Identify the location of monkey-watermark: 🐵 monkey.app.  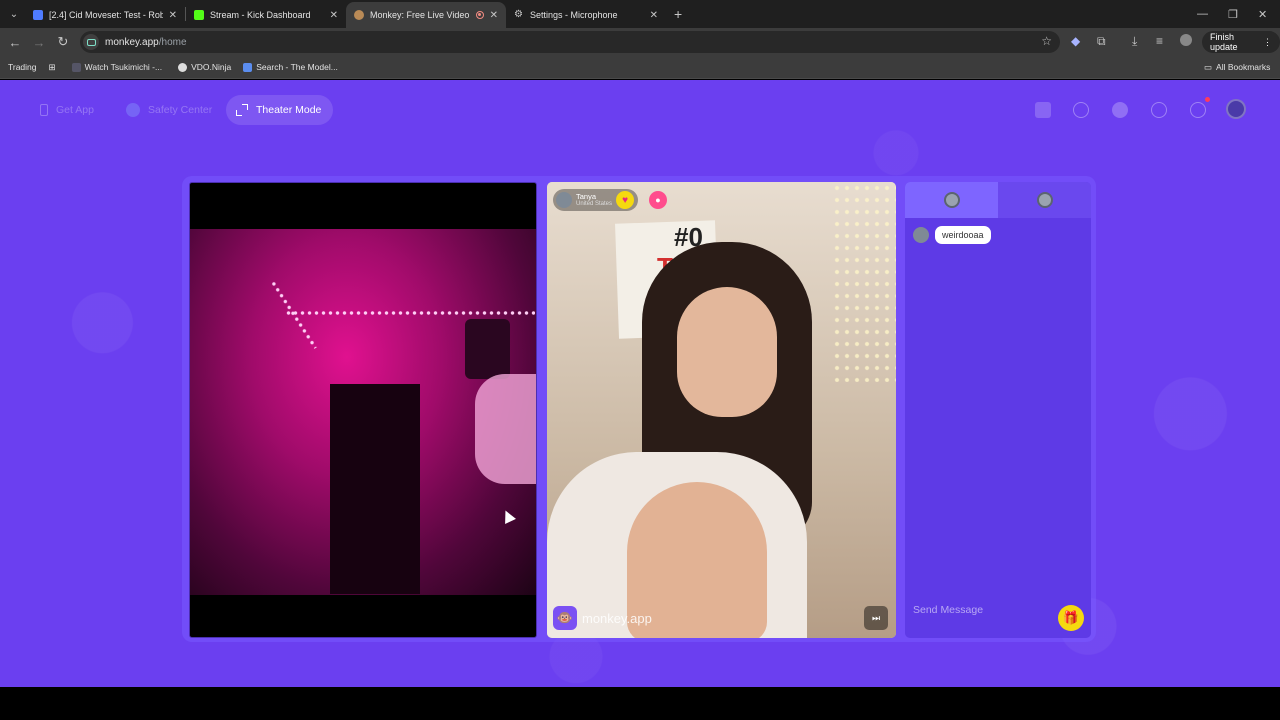
(602, 618).